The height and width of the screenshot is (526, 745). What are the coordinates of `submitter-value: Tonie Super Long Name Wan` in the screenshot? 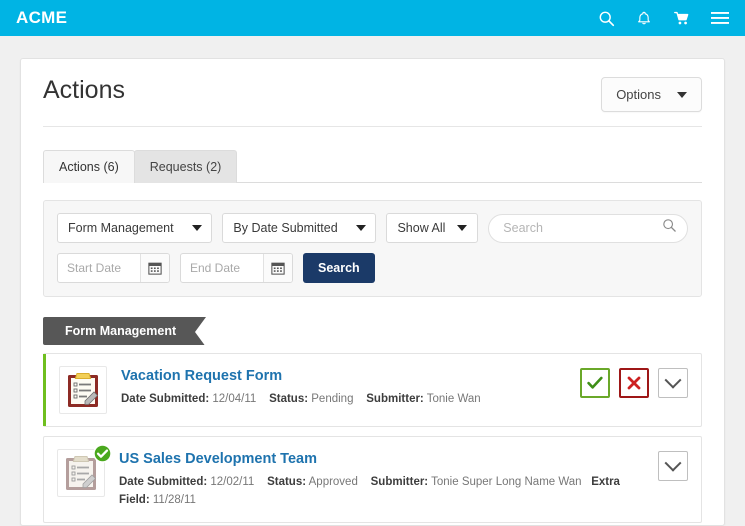 It's located at (506, 482).